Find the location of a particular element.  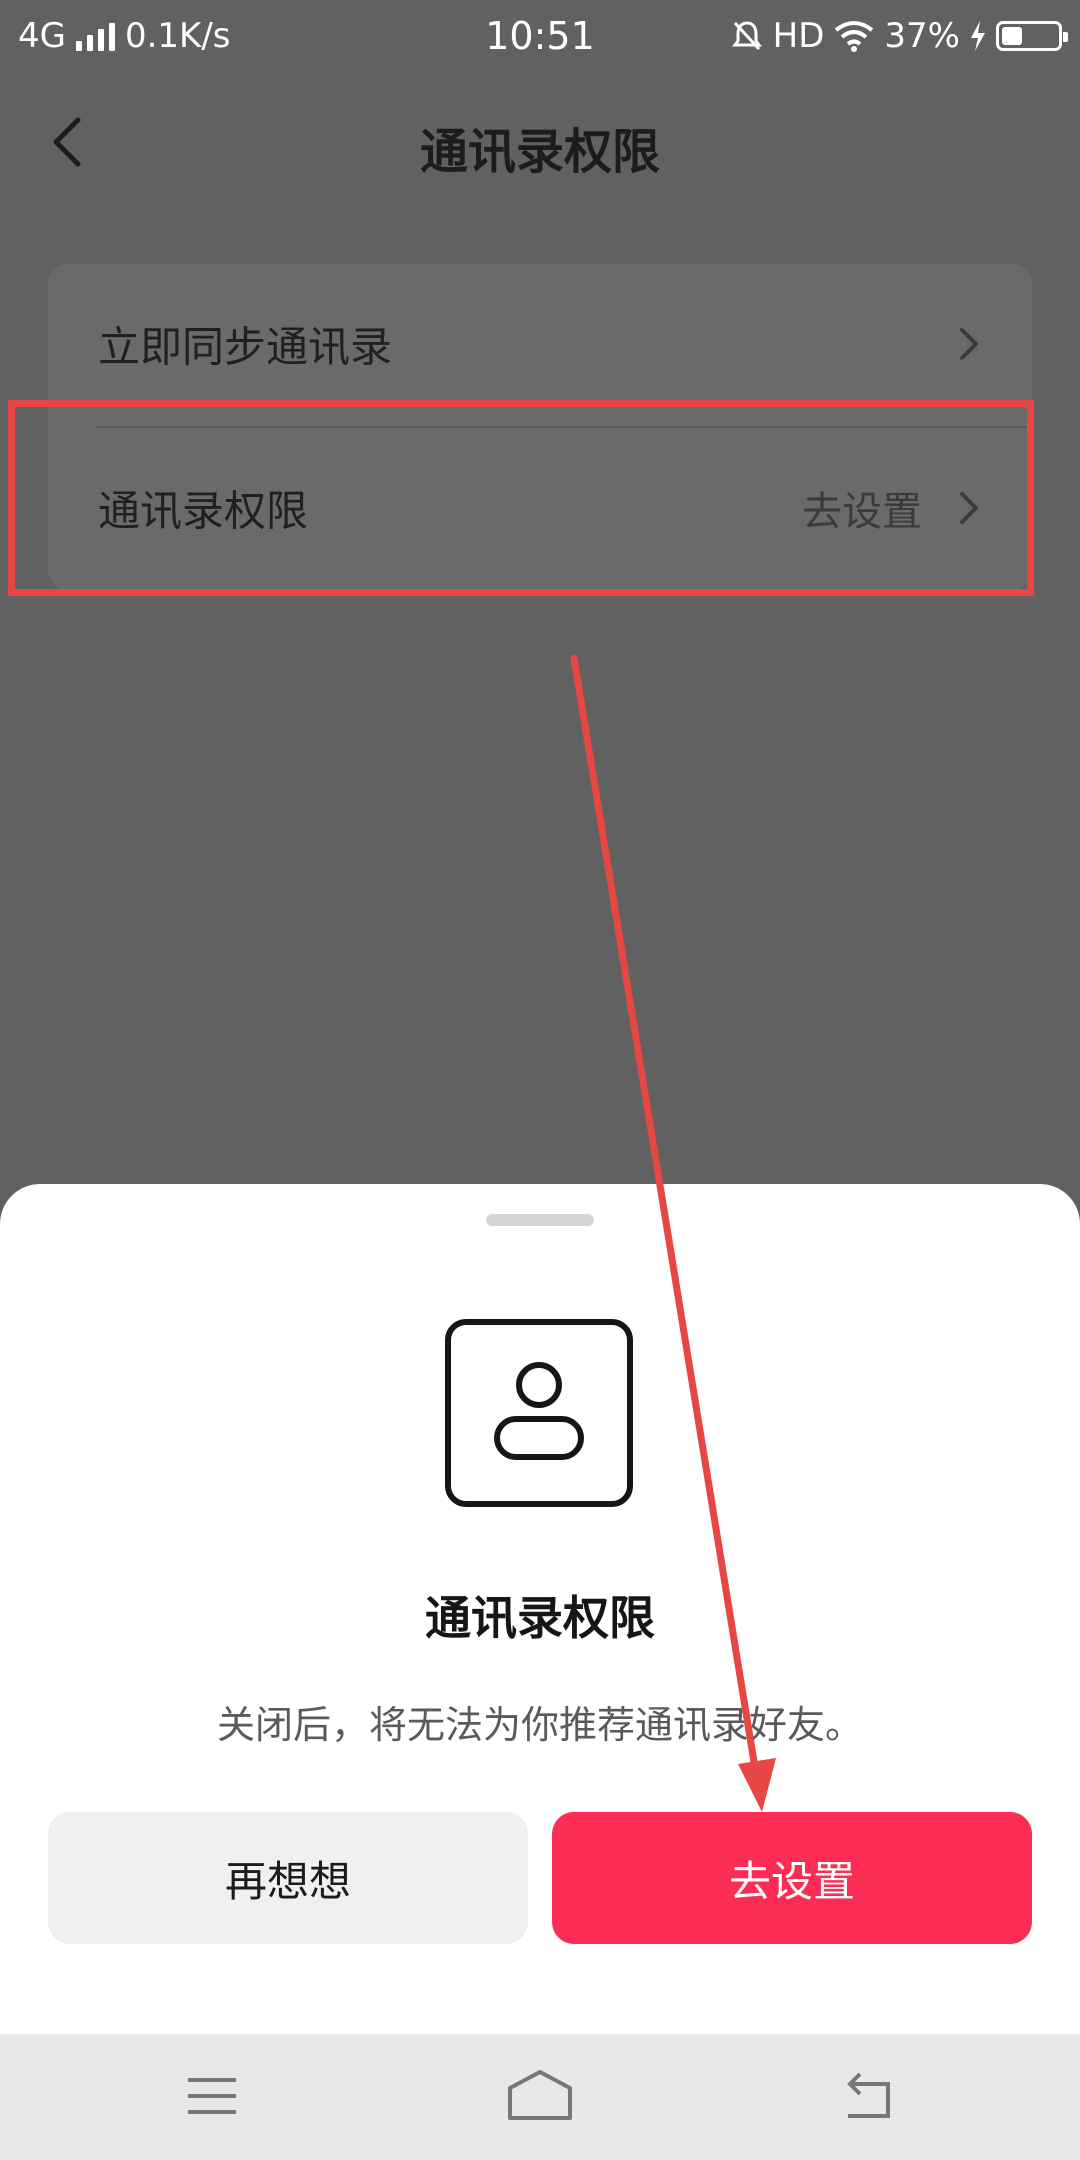

cancel-button: 再想想 is located at coordinates (288, 1878).